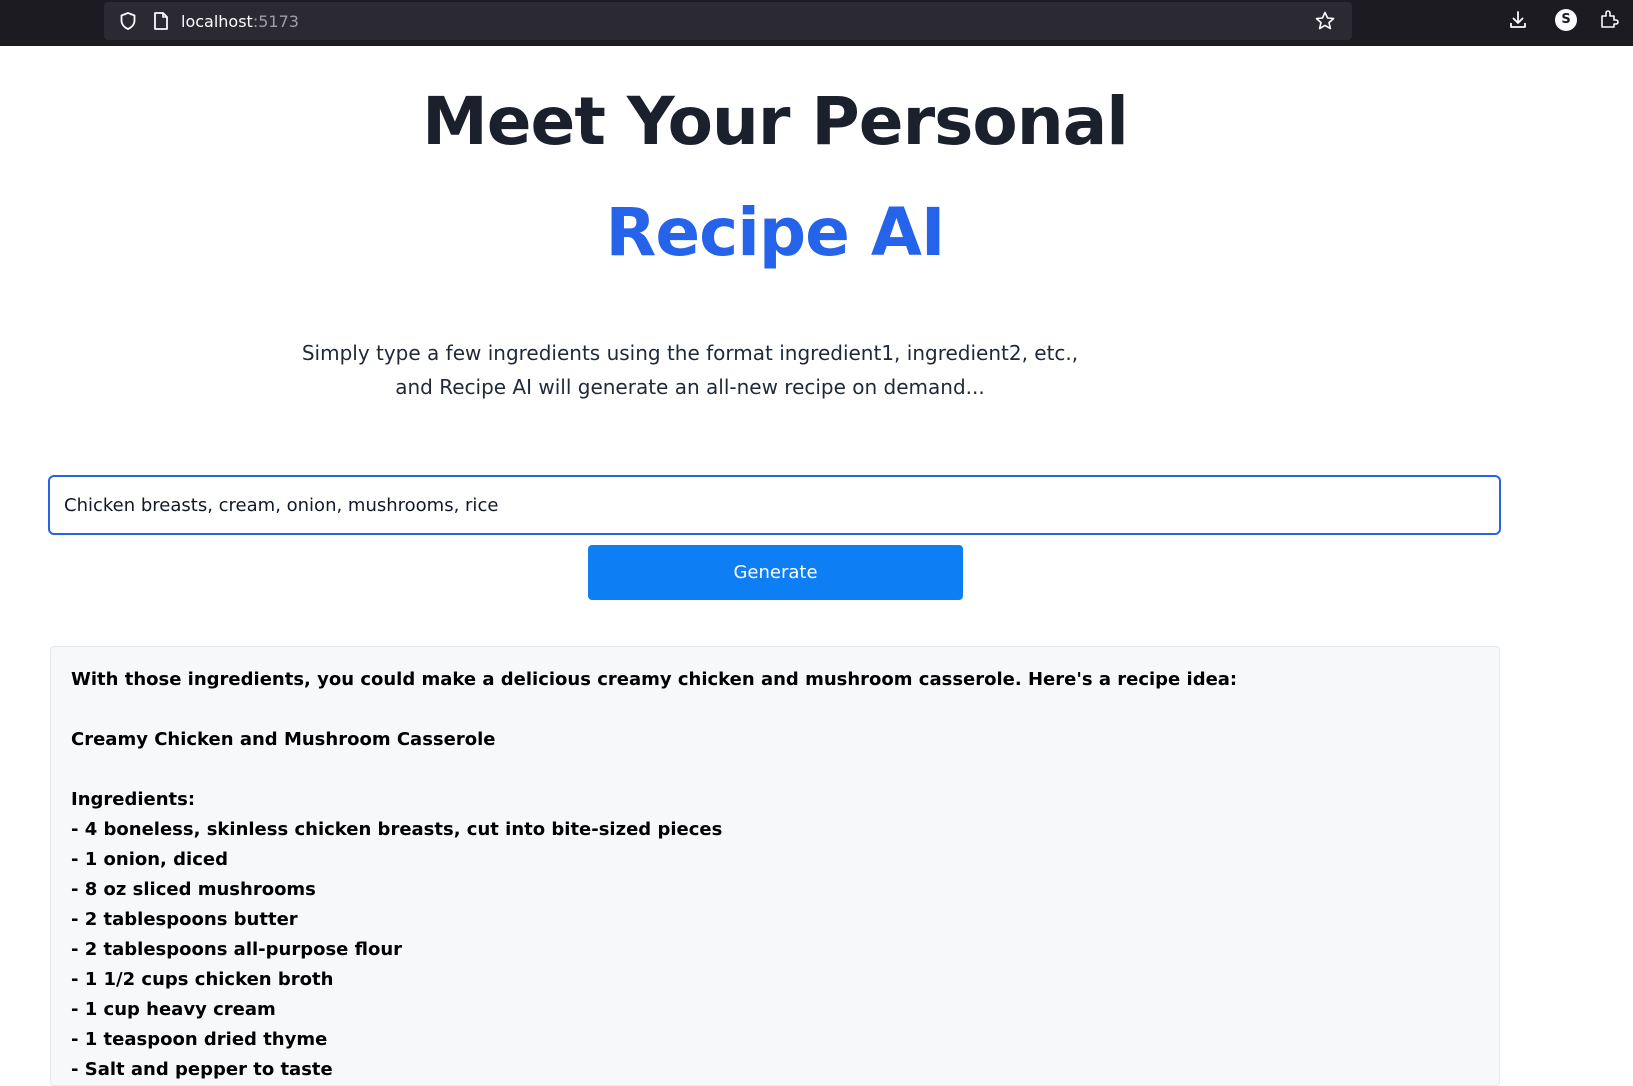 This screenshot has height=1086, width=1633. Describe the element at coordinates (193, 889) in the screenshot. I see `ingredient-item: - 8 oz sliced mushrooms` at that location.